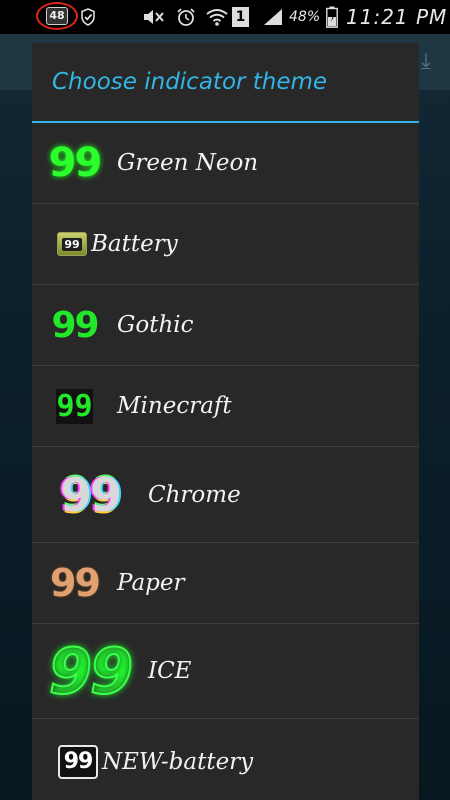  Describe the element at coordinates (174, 406) in the screenshot. I see `theme-item-label: Minecraft` at that location.